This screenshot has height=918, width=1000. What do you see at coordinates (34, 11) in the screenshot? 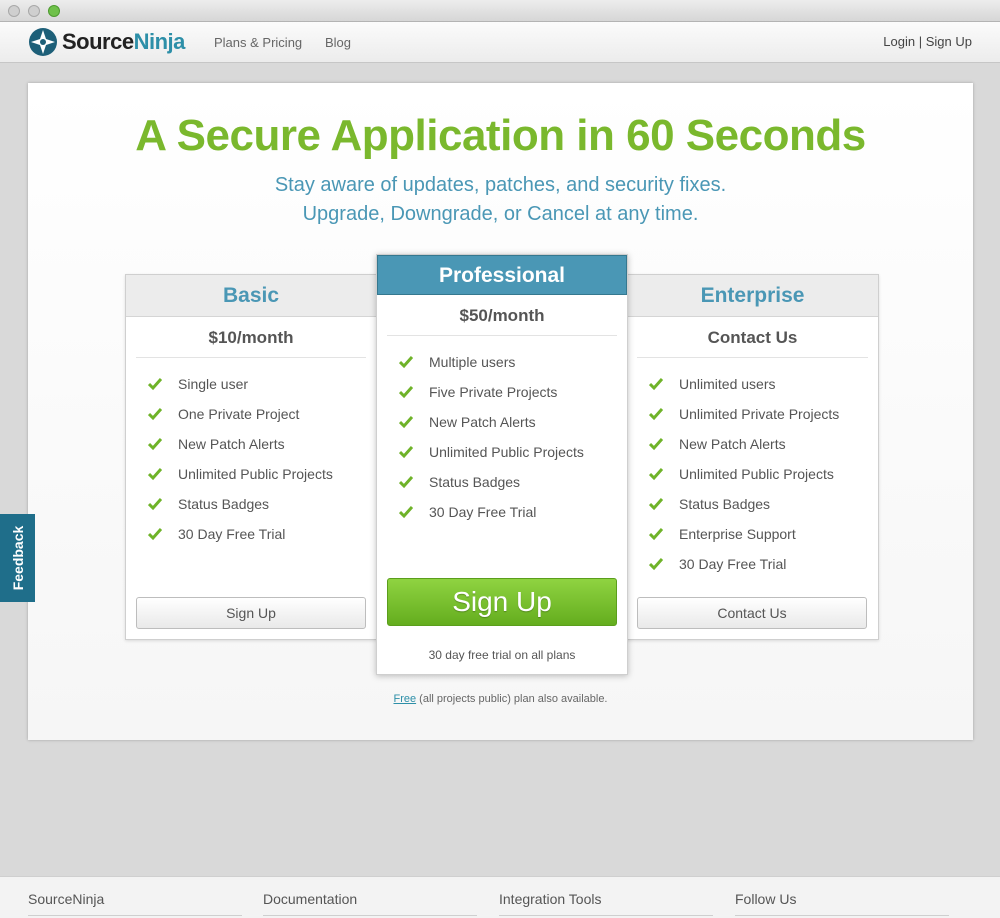
I see `minimize-window-button` at bounding box center [34, 11].